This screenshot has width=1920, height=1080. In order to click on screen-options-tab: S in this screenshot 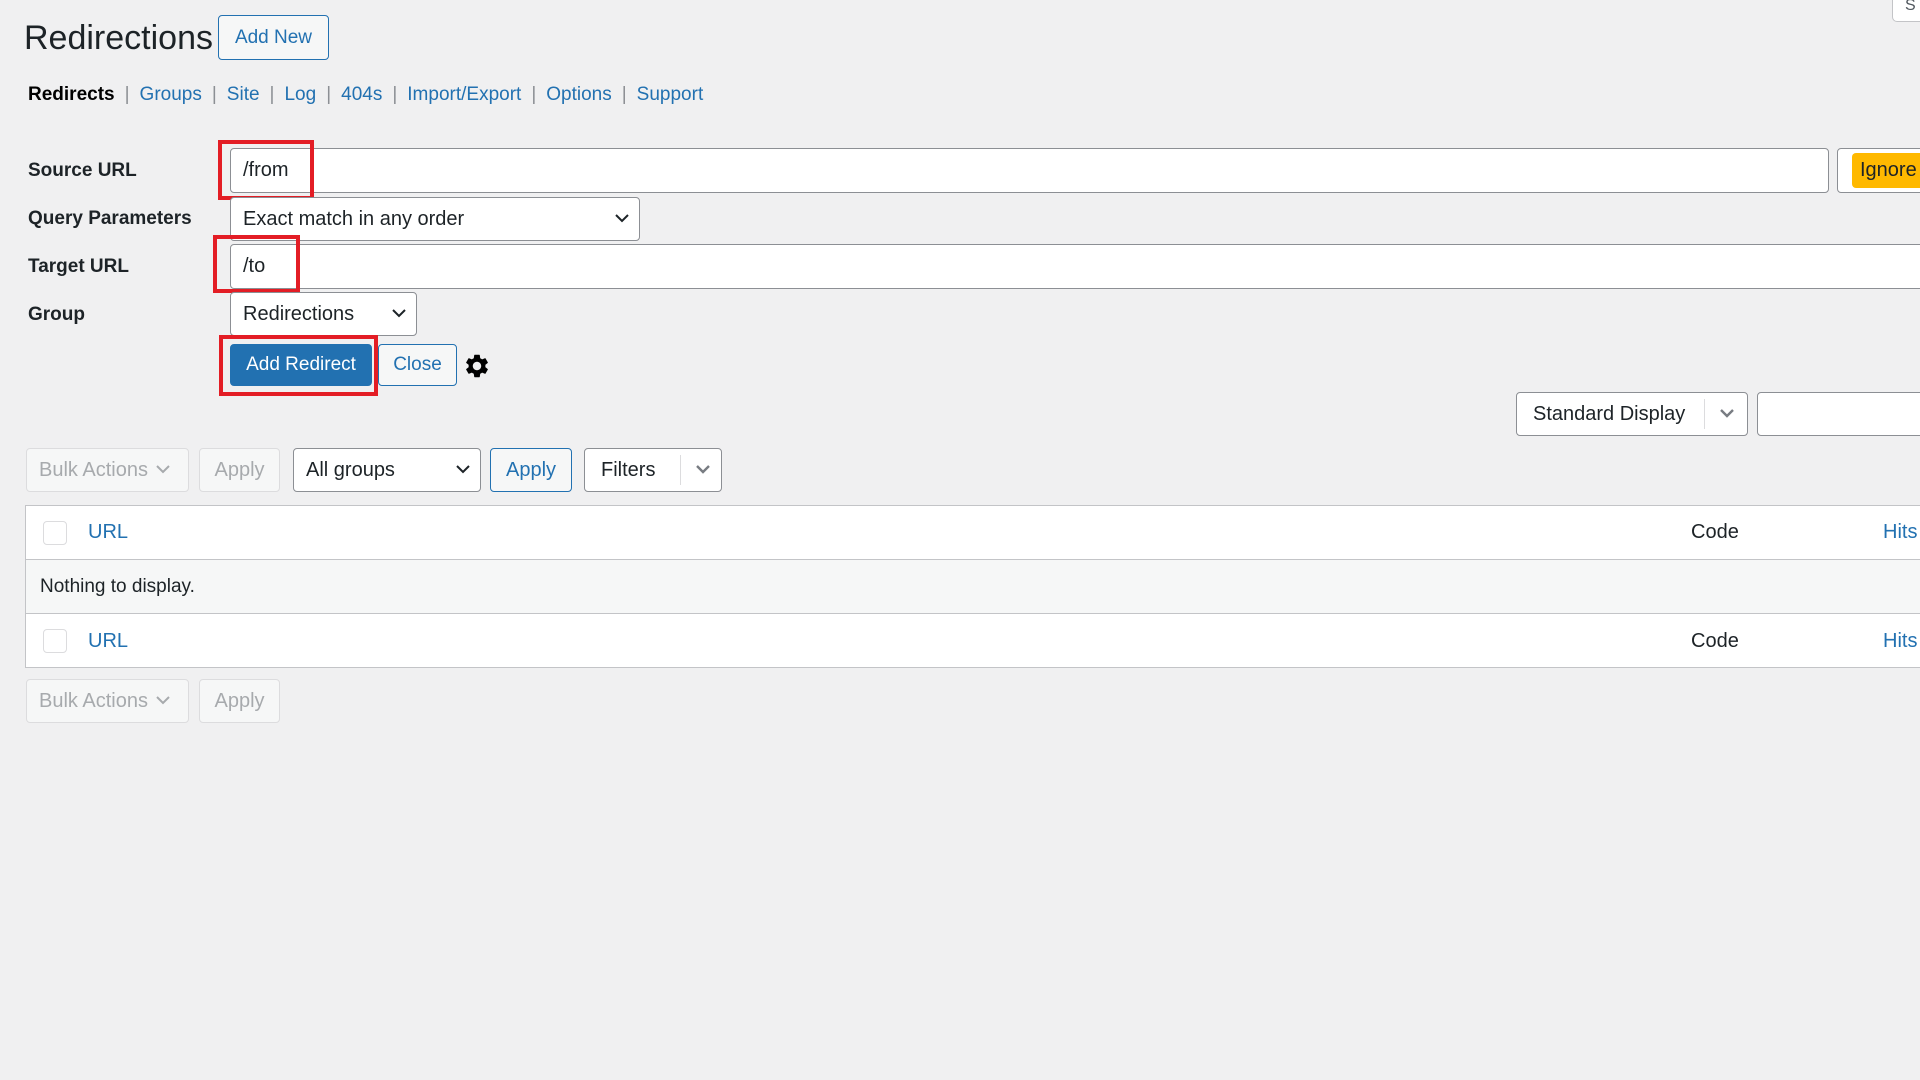, I will do `click(1906, 11)`.